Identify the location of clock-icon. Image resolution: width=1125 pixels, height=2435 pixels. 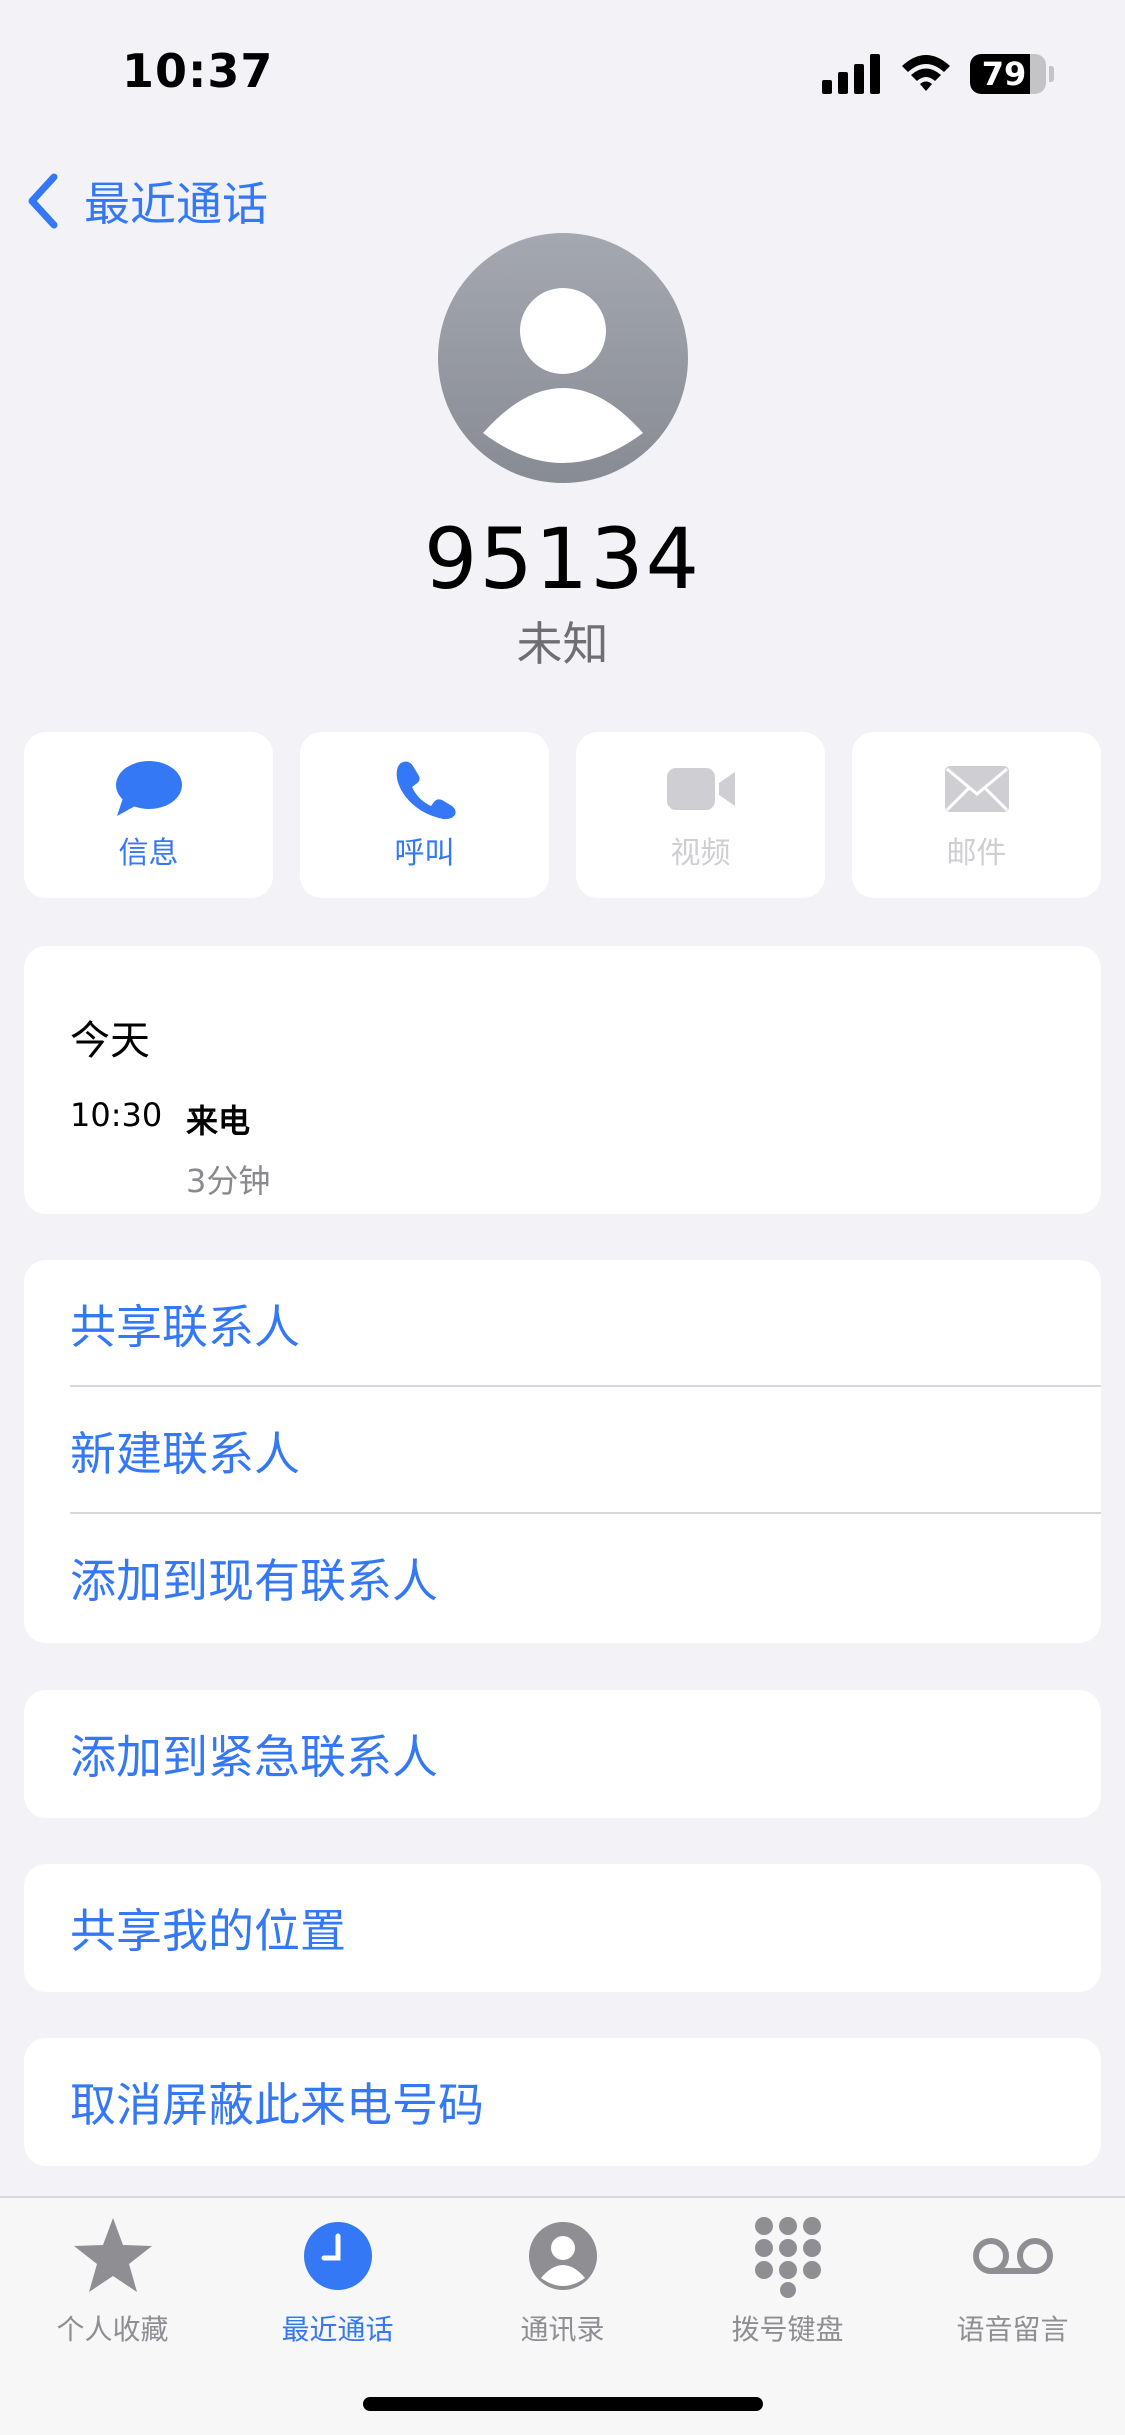
(337, 2256).